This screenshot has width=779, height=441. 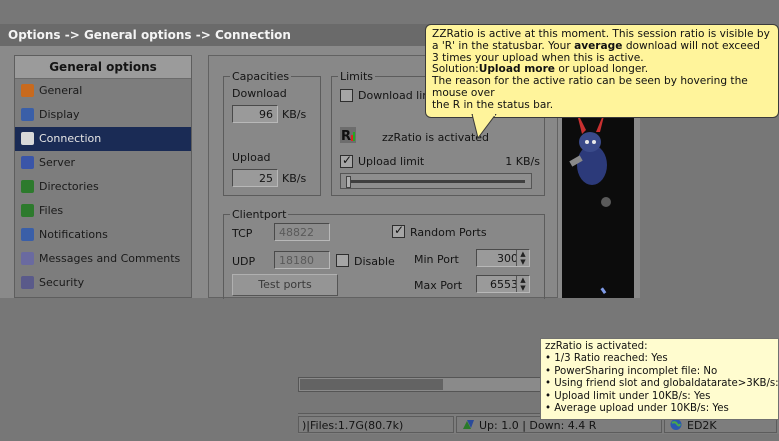 I want to click on svg-text: R, so click(x=346, y=136).